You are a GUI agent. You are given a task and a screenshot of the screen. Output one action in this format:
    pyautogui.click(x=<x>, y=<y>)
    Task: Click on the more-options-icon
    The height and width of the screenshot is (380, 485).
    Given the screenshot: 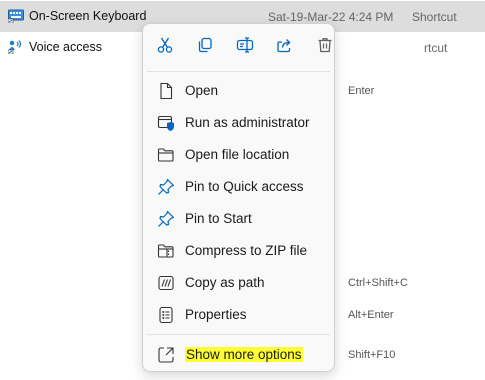 What is the action you would take?
    pyautogui.click(x=166, y=355)
    